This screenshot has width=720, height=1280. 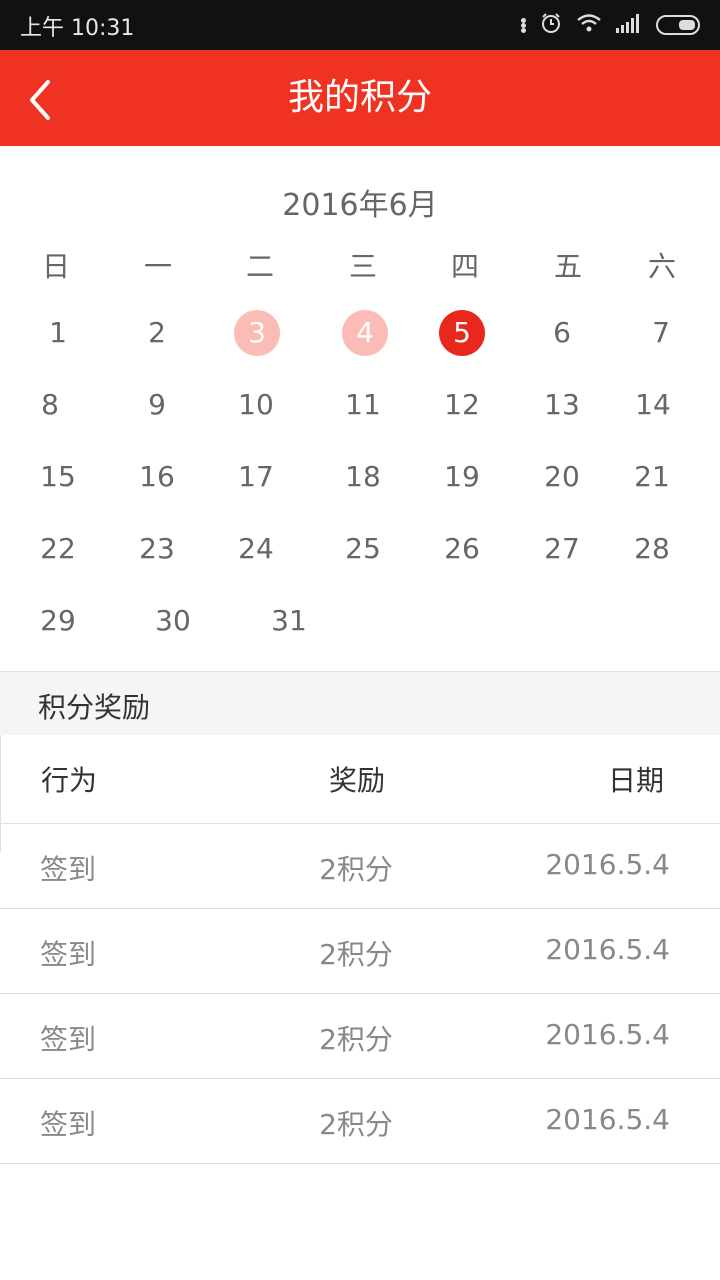 I want to click on calendar-day: 7, so click(x=661, y=333).